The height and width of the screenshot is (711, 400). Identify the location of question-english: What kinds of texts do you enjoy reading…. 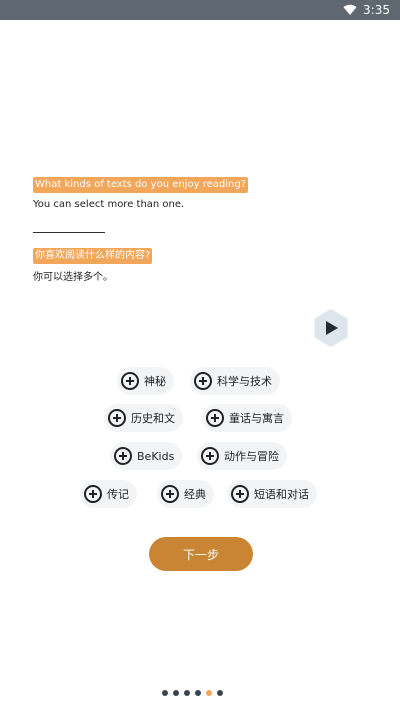
(141, 185).